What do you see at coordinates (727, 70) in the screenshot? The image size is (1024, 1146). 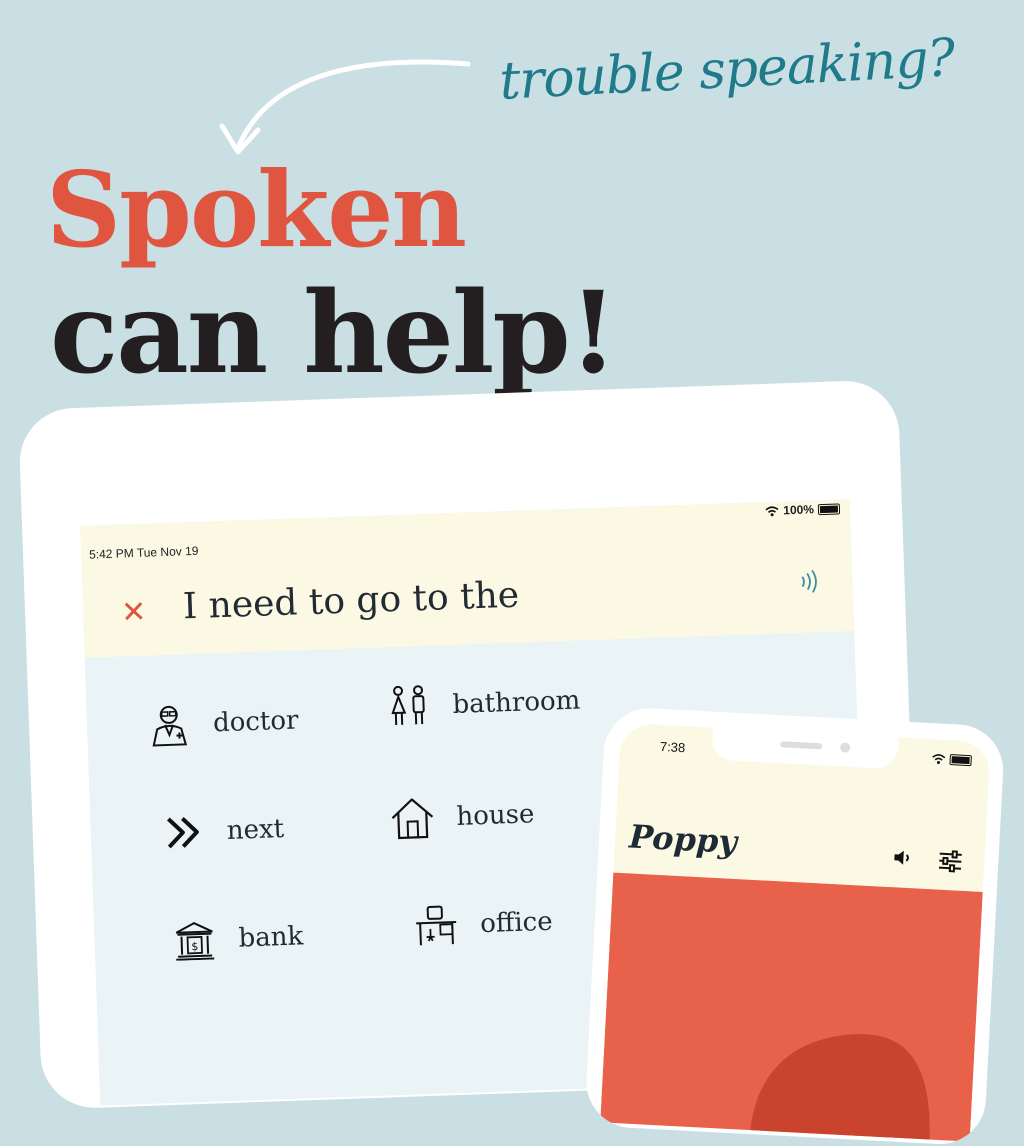 I see `tagline: trouble speaking?` at bounding box center [727, 70].